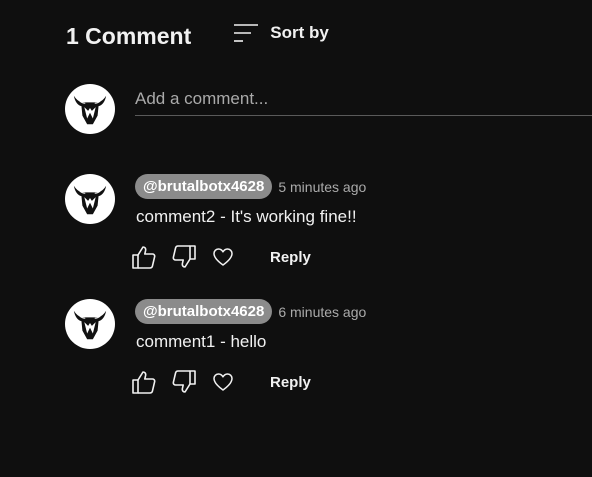 The height and width of the screenshot is (477, 592). Describe the element at coordinates (201, 341) in the screenshot. I see `comment-text: comment1 - hello` at that location.